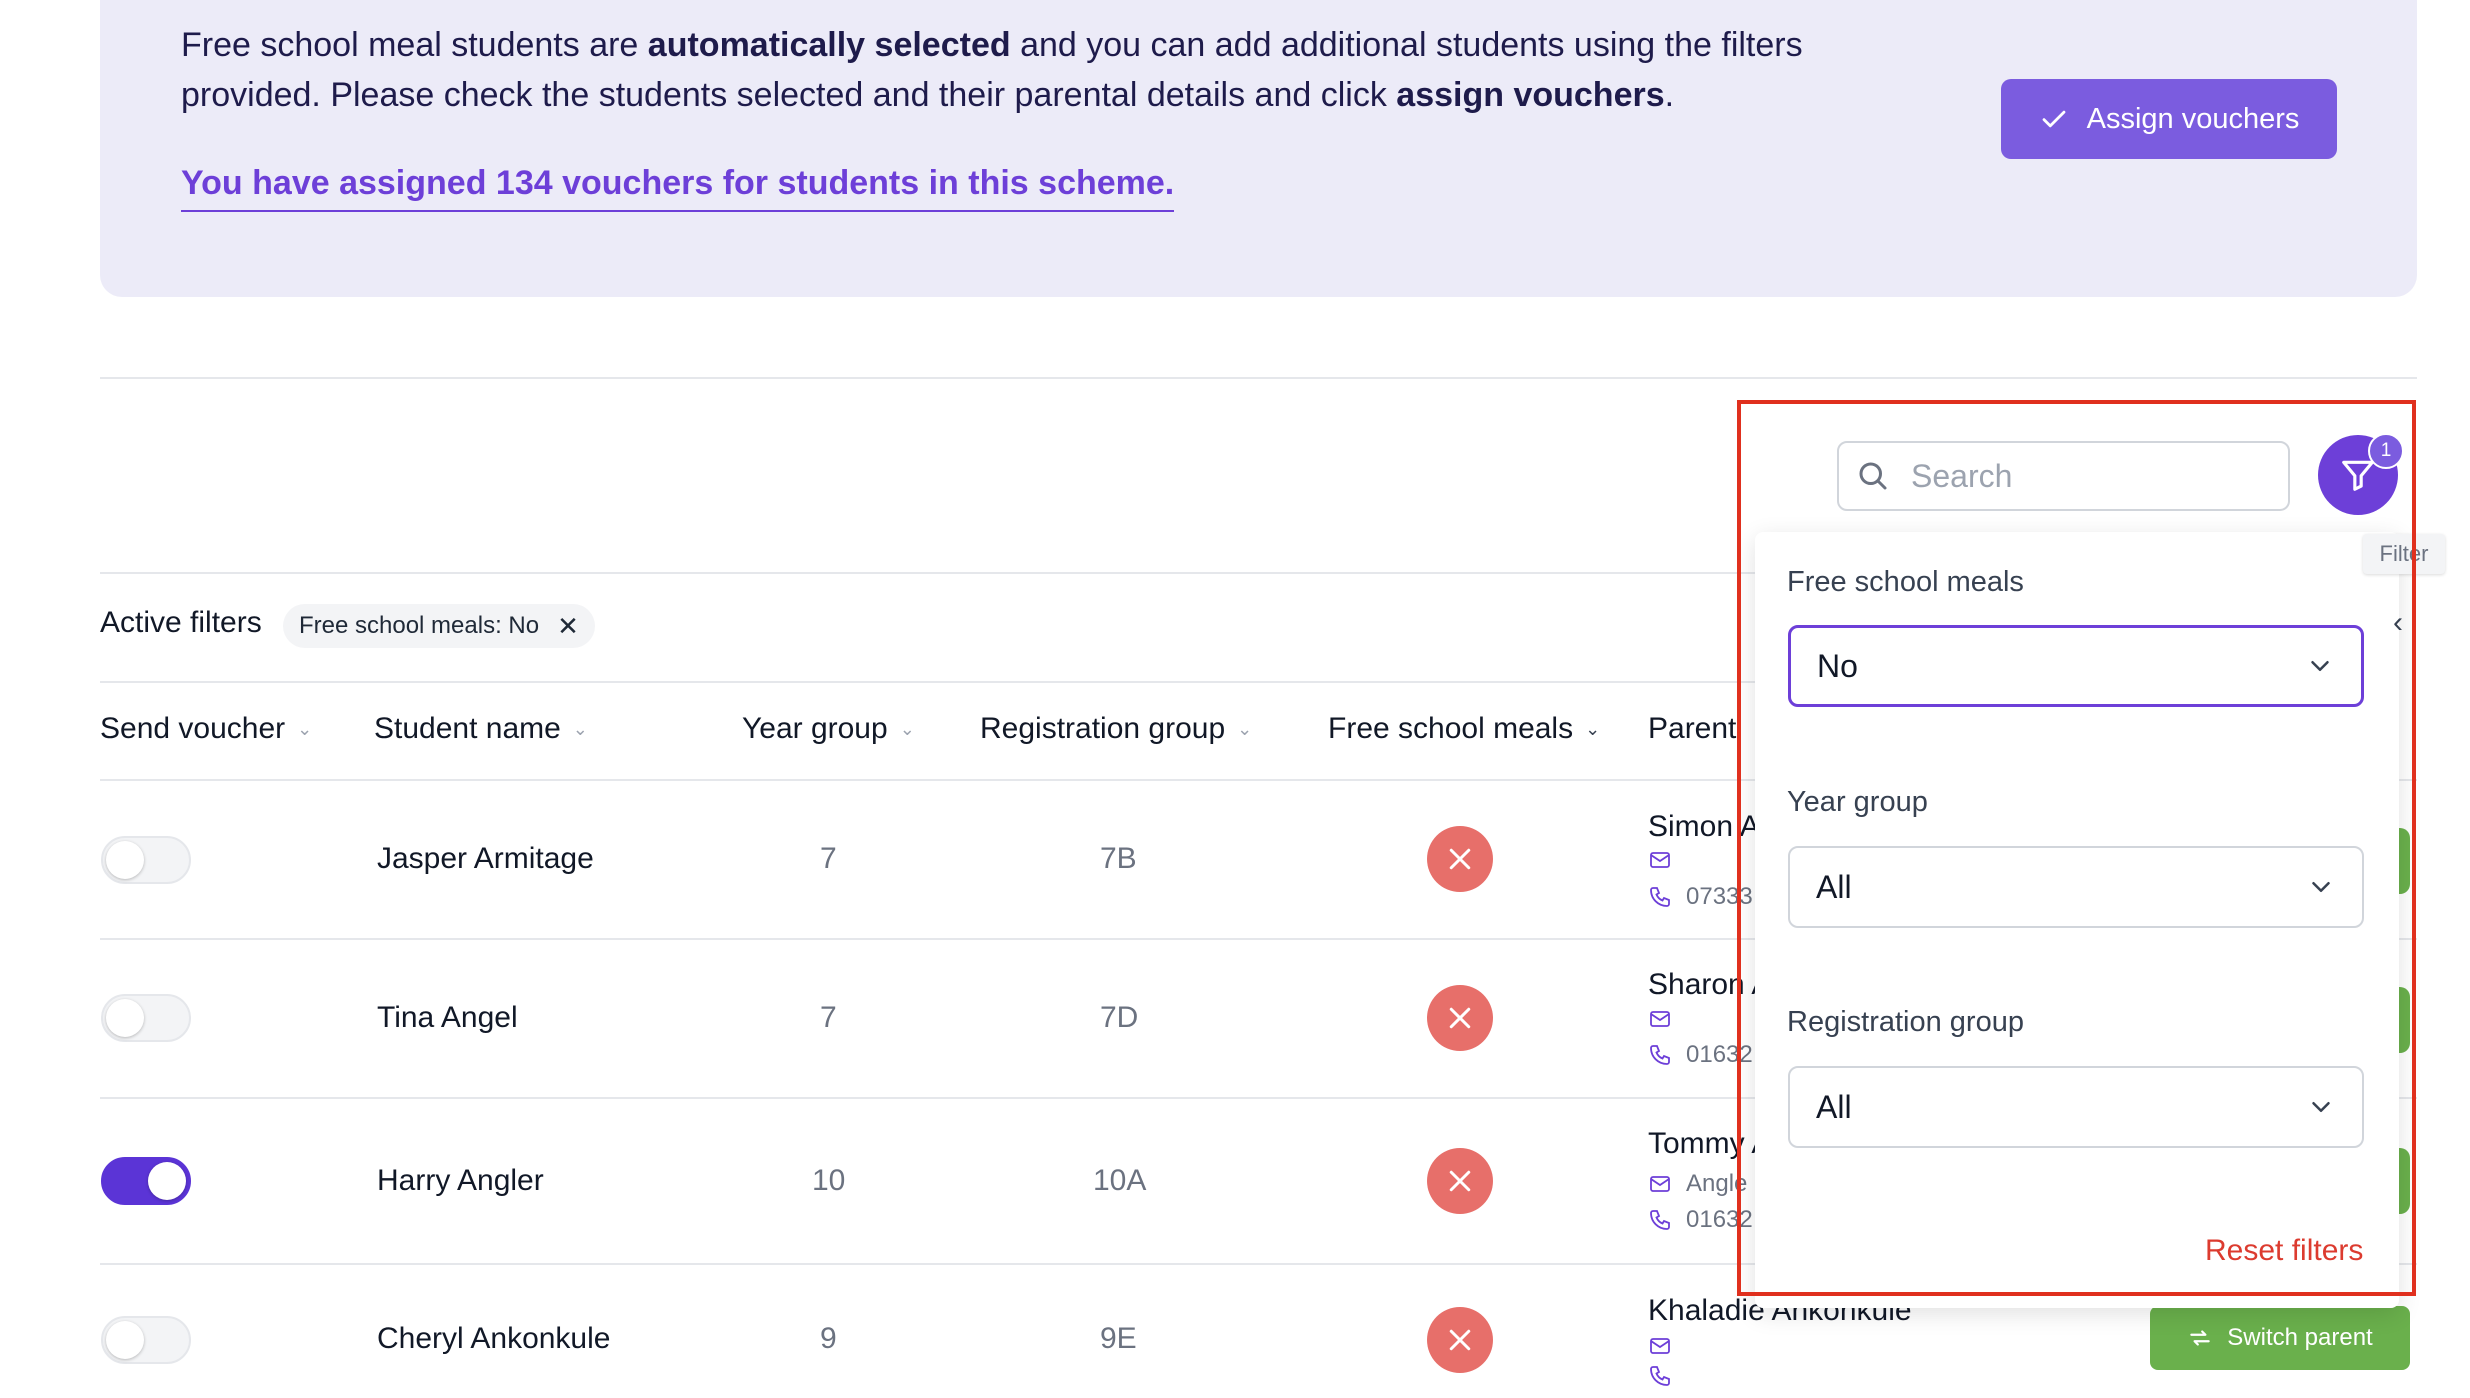 The image size is (2470, 1398). What do you see at coordinates (1905, 1022) in the screenshot?
I see `filter-label-registration-group: Registration group` at bounding box center [1905, 1022].